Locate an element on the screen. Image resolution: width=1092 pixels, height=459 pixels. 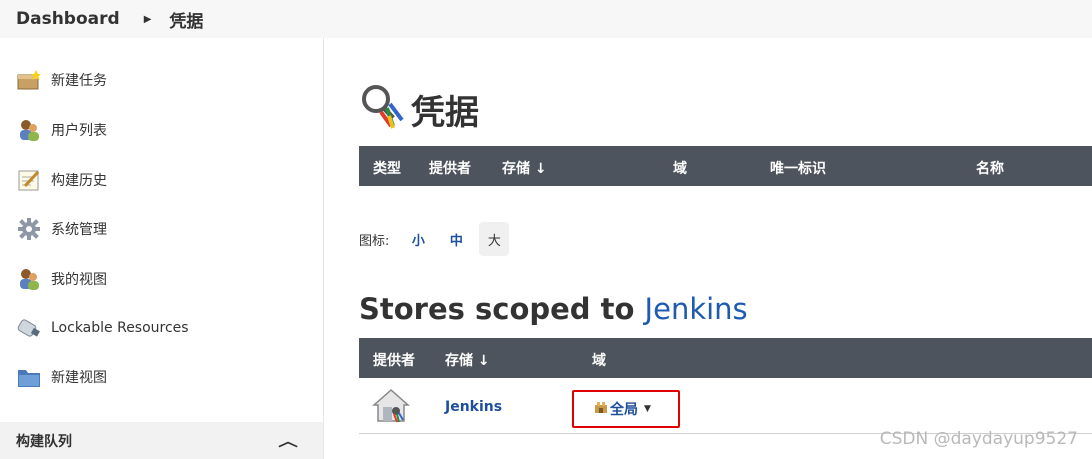
breadcrumb-current: 凭据 is located at coordinates (186, 19).